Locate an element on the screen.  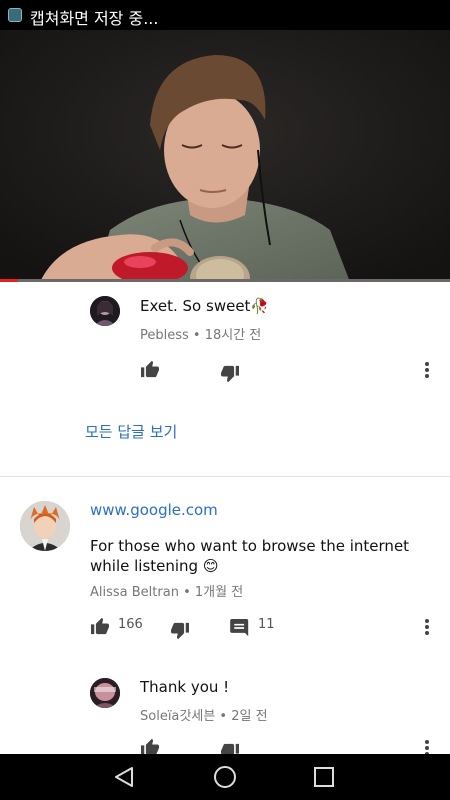
system-navigation-bar is located at coordinates (225, 777).